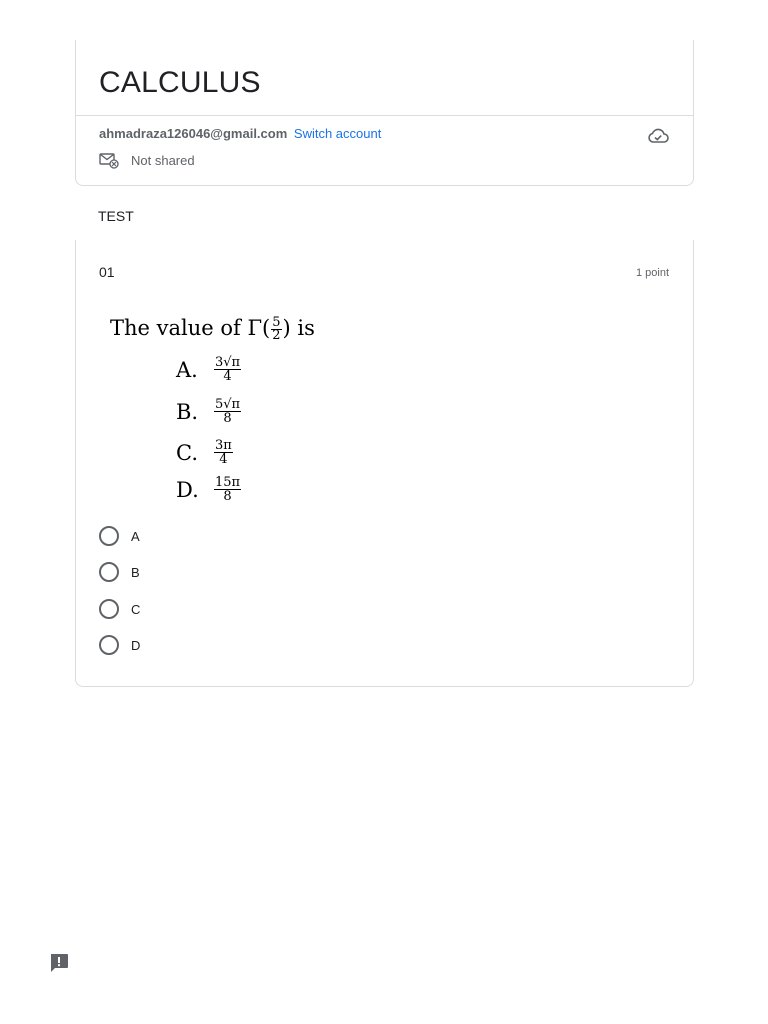  What do you see at coordinates (119, 536) in the screenshot?
I see `choice-a: A` at bounding box center [119, 536].